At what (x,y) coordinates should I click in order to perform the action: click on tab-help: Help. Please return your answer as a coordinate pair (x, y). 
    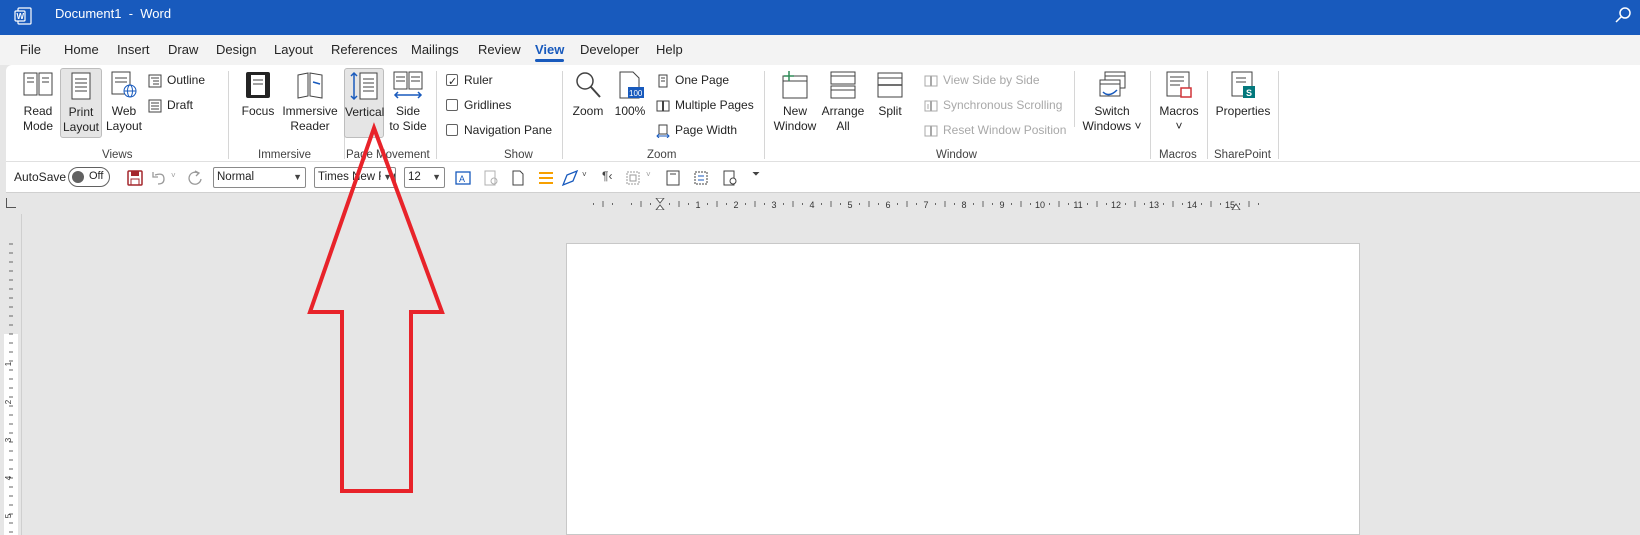
    Looking at the image, I should click on (669, 49).